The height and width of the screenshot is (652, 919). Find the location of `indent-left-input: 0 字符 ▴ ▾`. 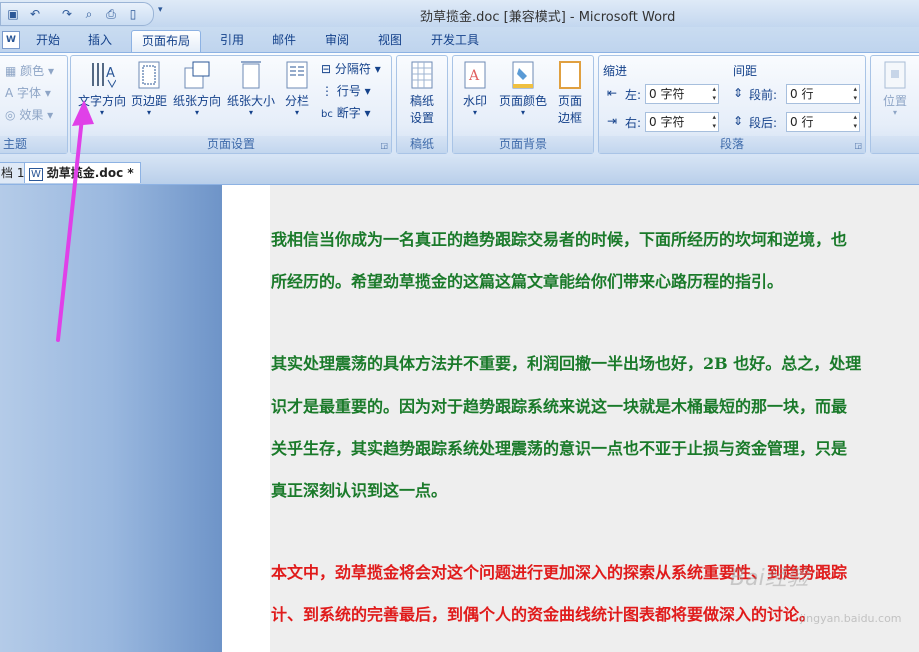

indent-left-input: 0 字符 ▴ ▾ is located at coordinates (682, 94).